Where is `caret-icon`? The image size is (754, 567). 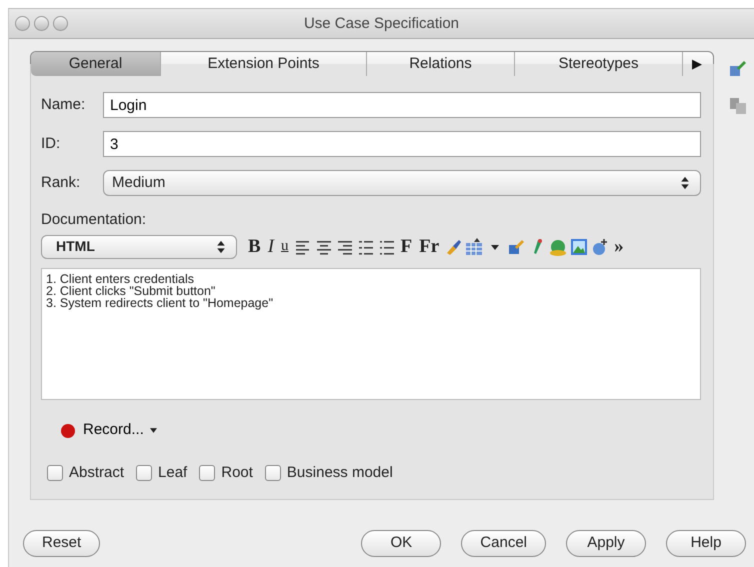 caret-icon is located at coordinates (153, 430).